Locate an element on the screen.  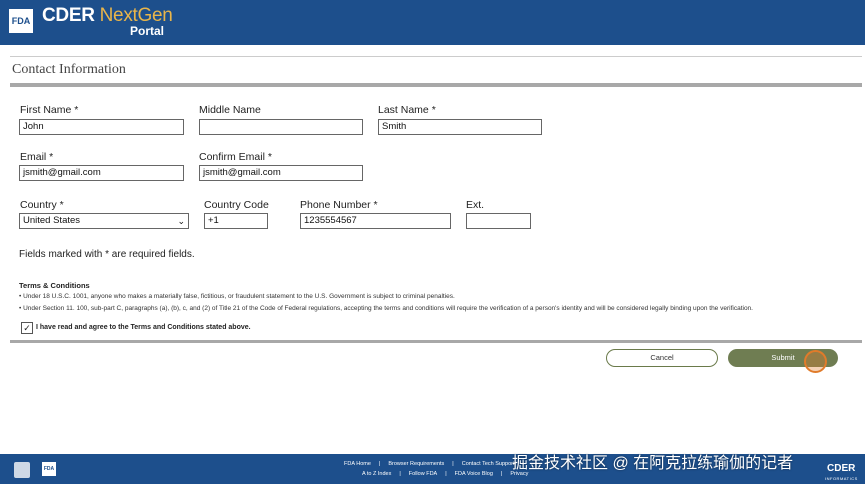
ext-label: Ext. is located at coordinates (475, 205).